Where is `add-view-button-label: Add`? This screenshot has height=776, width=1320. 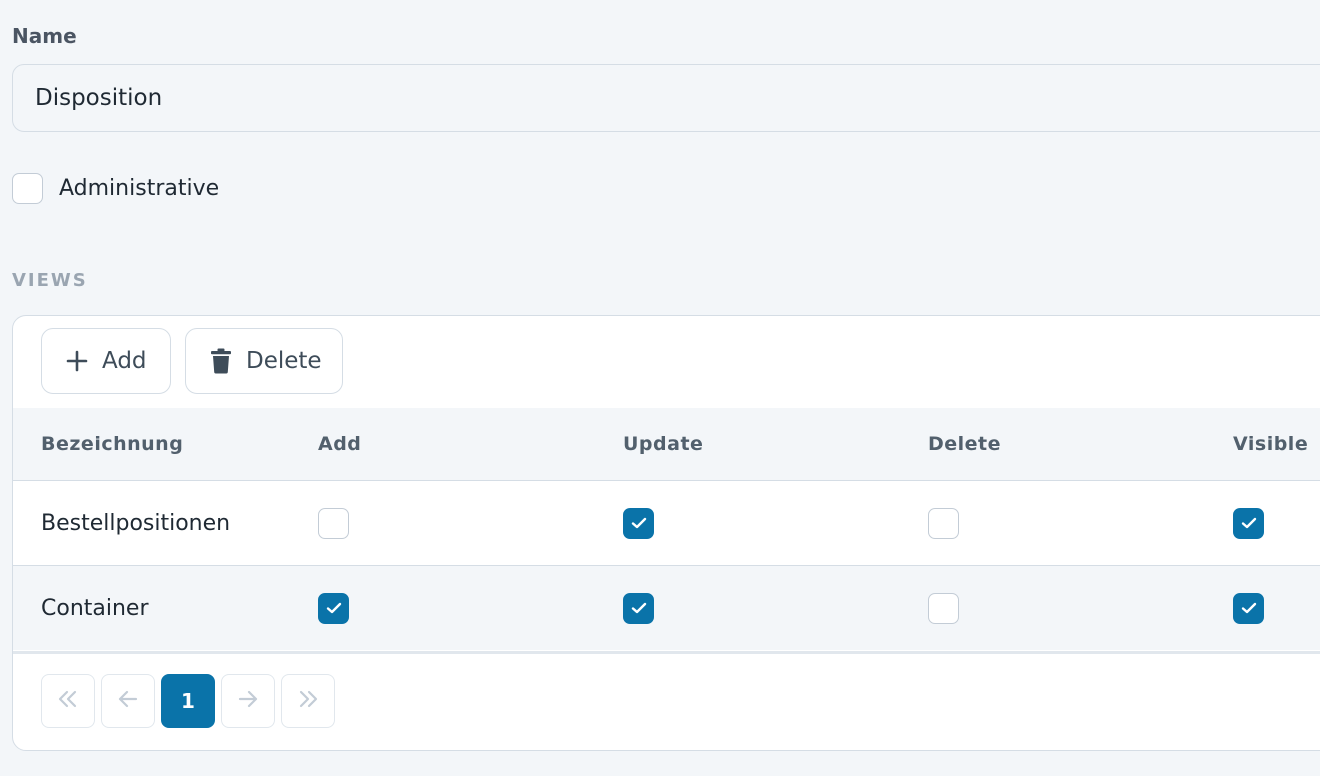 add-view-button-label: Add is located at coordinates (124, 361).